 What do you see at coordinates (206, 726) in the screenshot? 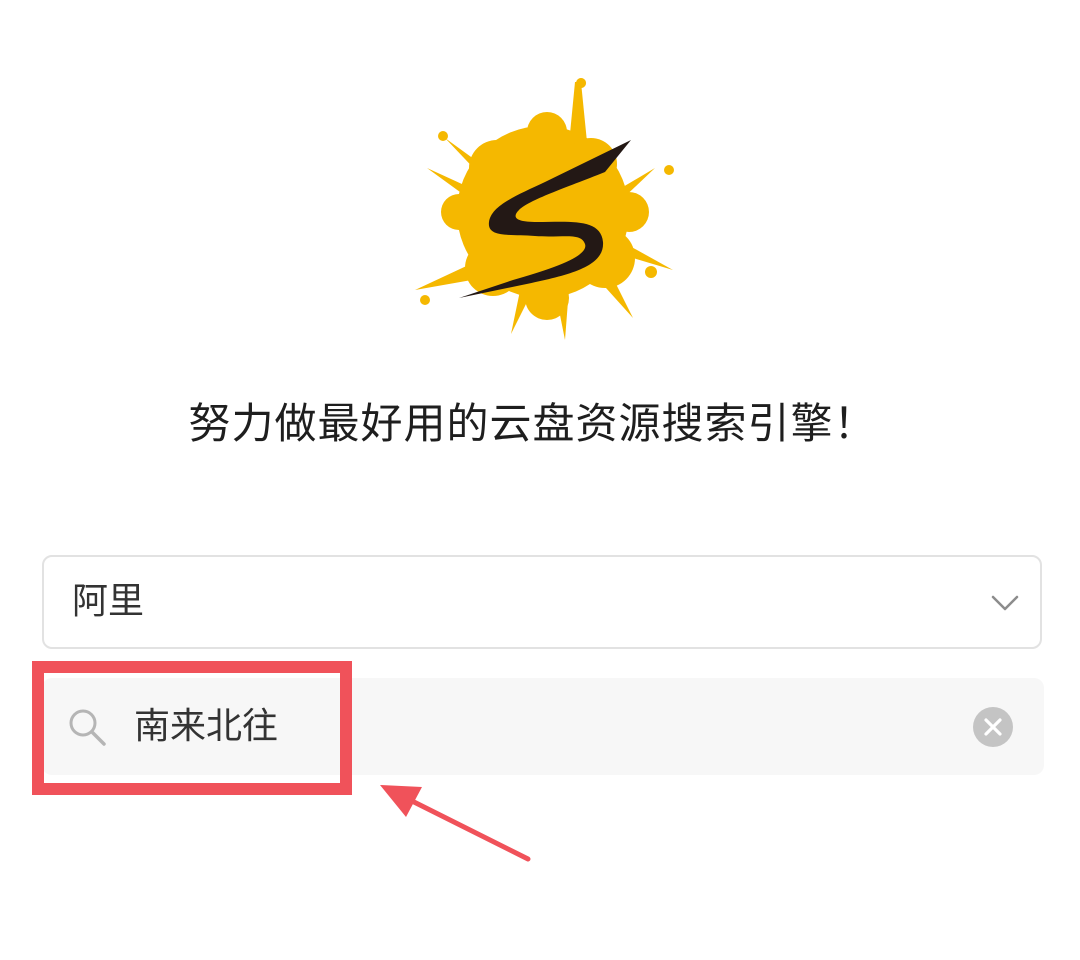
I see `search-input-value: 南来北往` at bounding box center [206, 726].